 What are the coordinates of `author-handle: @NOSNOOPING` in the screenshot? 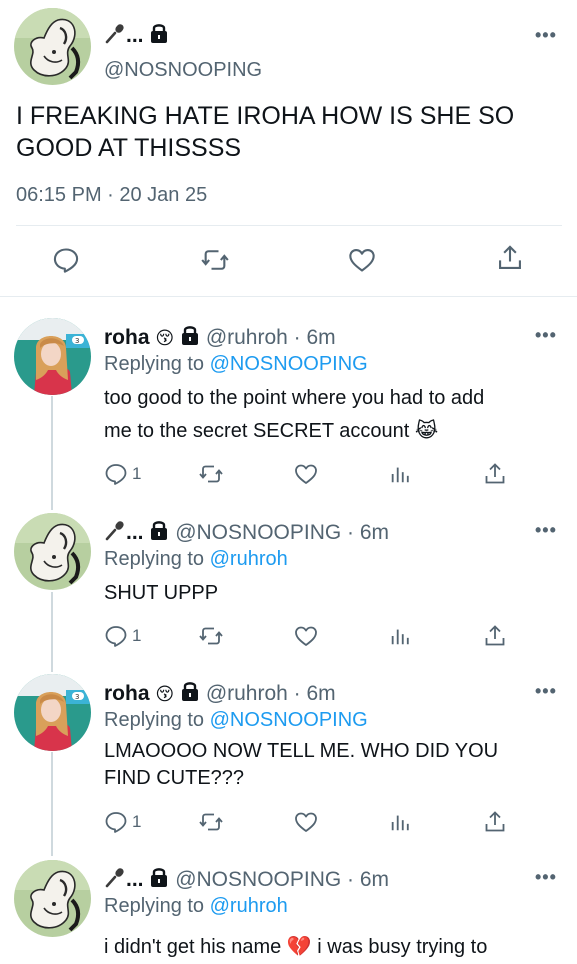 It's located at (183, 70).